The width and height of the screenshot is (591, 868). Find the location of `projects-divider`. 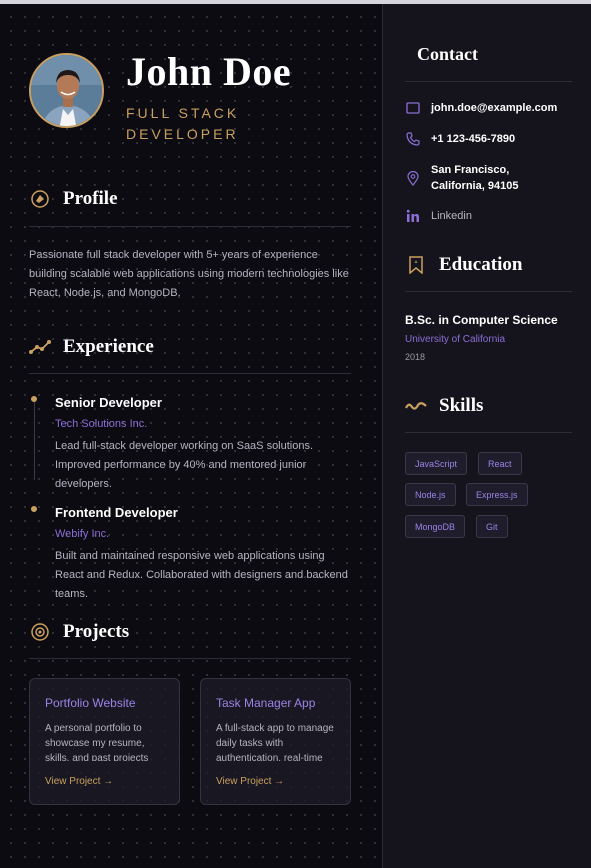

projects-divider is located at coordinates (190, 658).